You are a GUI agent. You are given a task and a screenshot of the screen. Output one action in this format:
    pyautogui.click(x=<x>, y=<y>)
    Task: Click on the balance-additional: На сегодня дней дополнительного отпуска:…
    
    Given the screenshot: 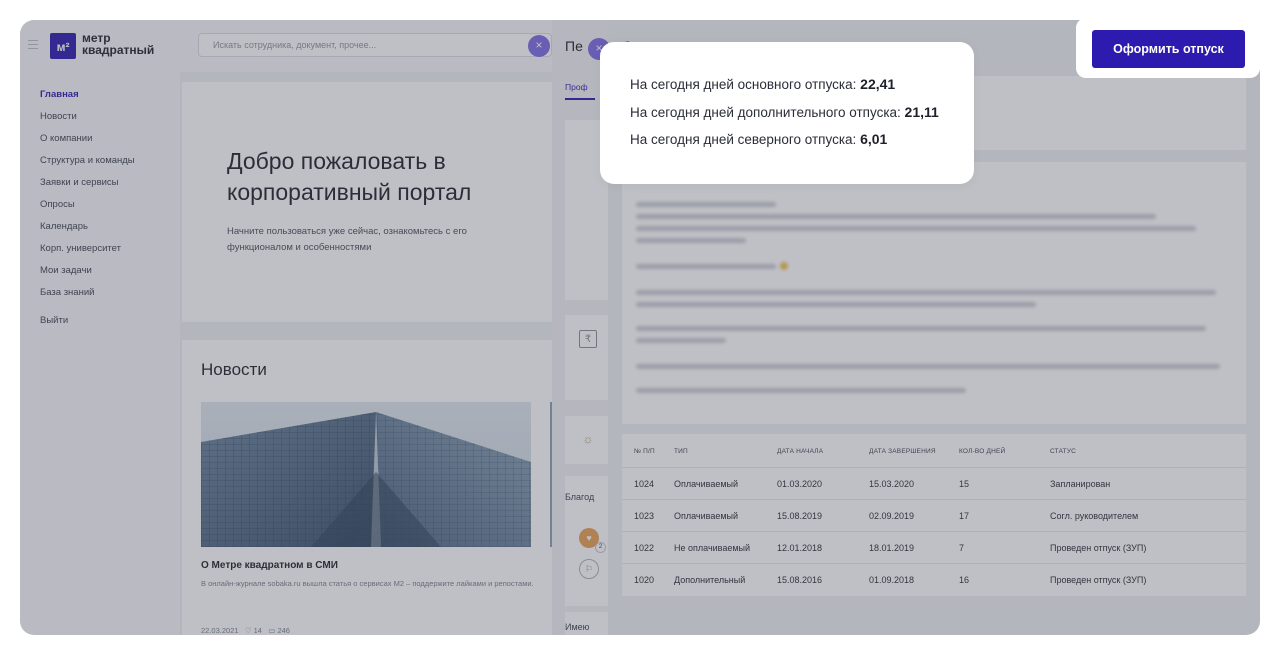 What is the action you would take?
    pyautogui.click(x=784, y=112)
    